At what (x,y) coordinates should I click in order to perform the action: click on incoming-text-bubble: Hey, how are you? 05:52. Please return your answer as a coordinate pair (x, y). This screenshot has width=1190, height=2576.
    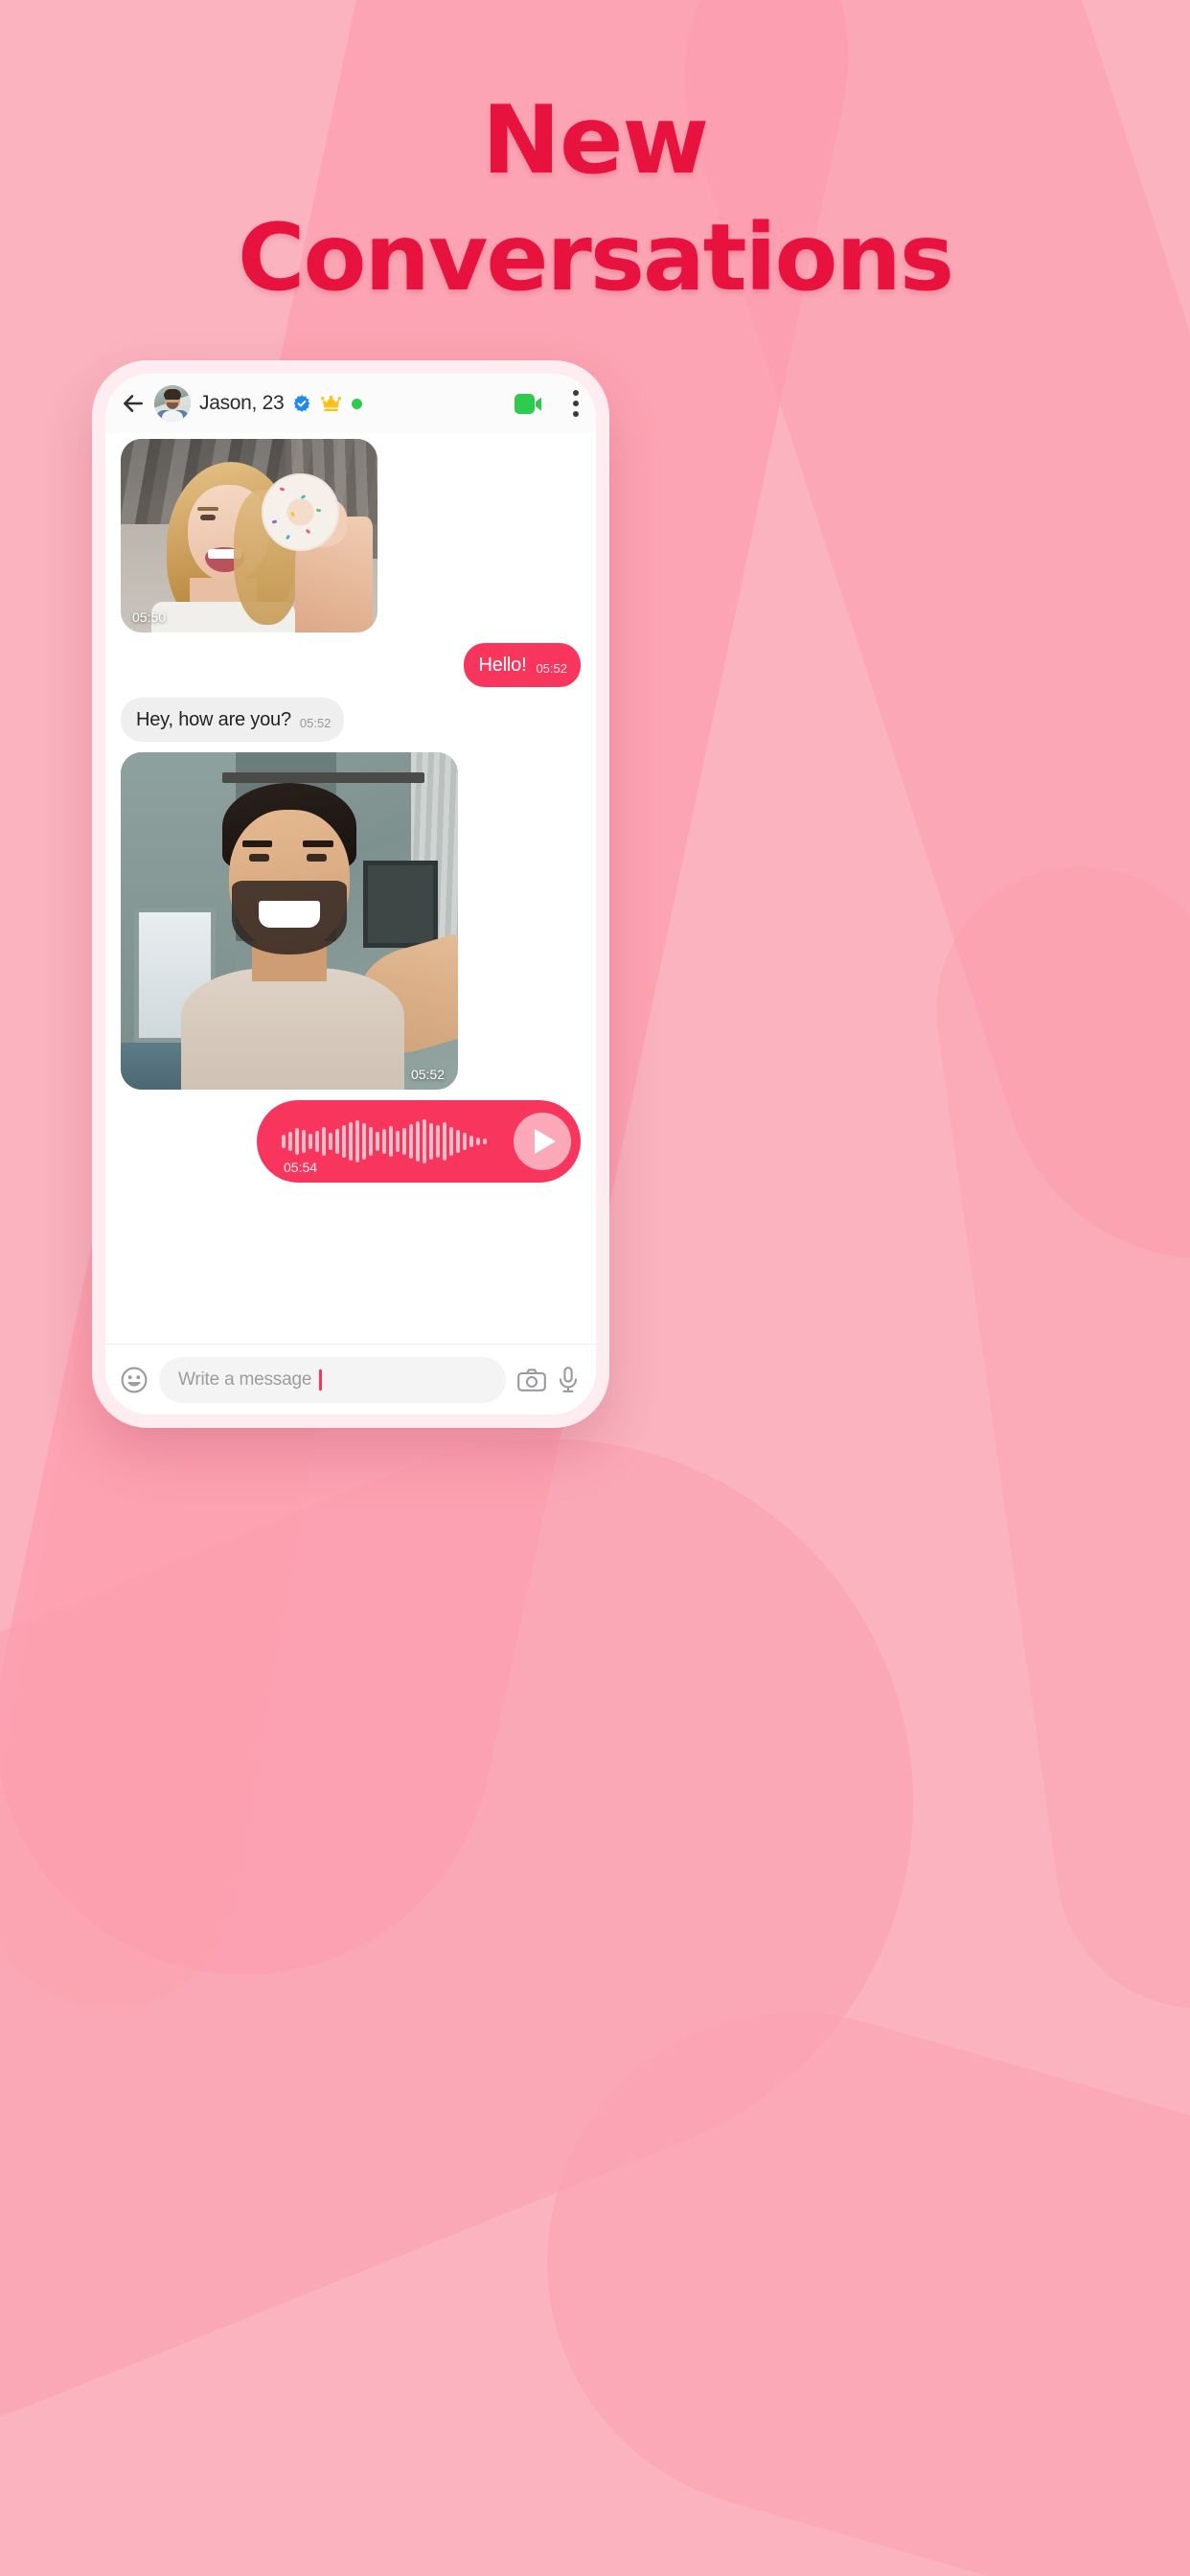
    Looking at the image, I should click on (233, 720).